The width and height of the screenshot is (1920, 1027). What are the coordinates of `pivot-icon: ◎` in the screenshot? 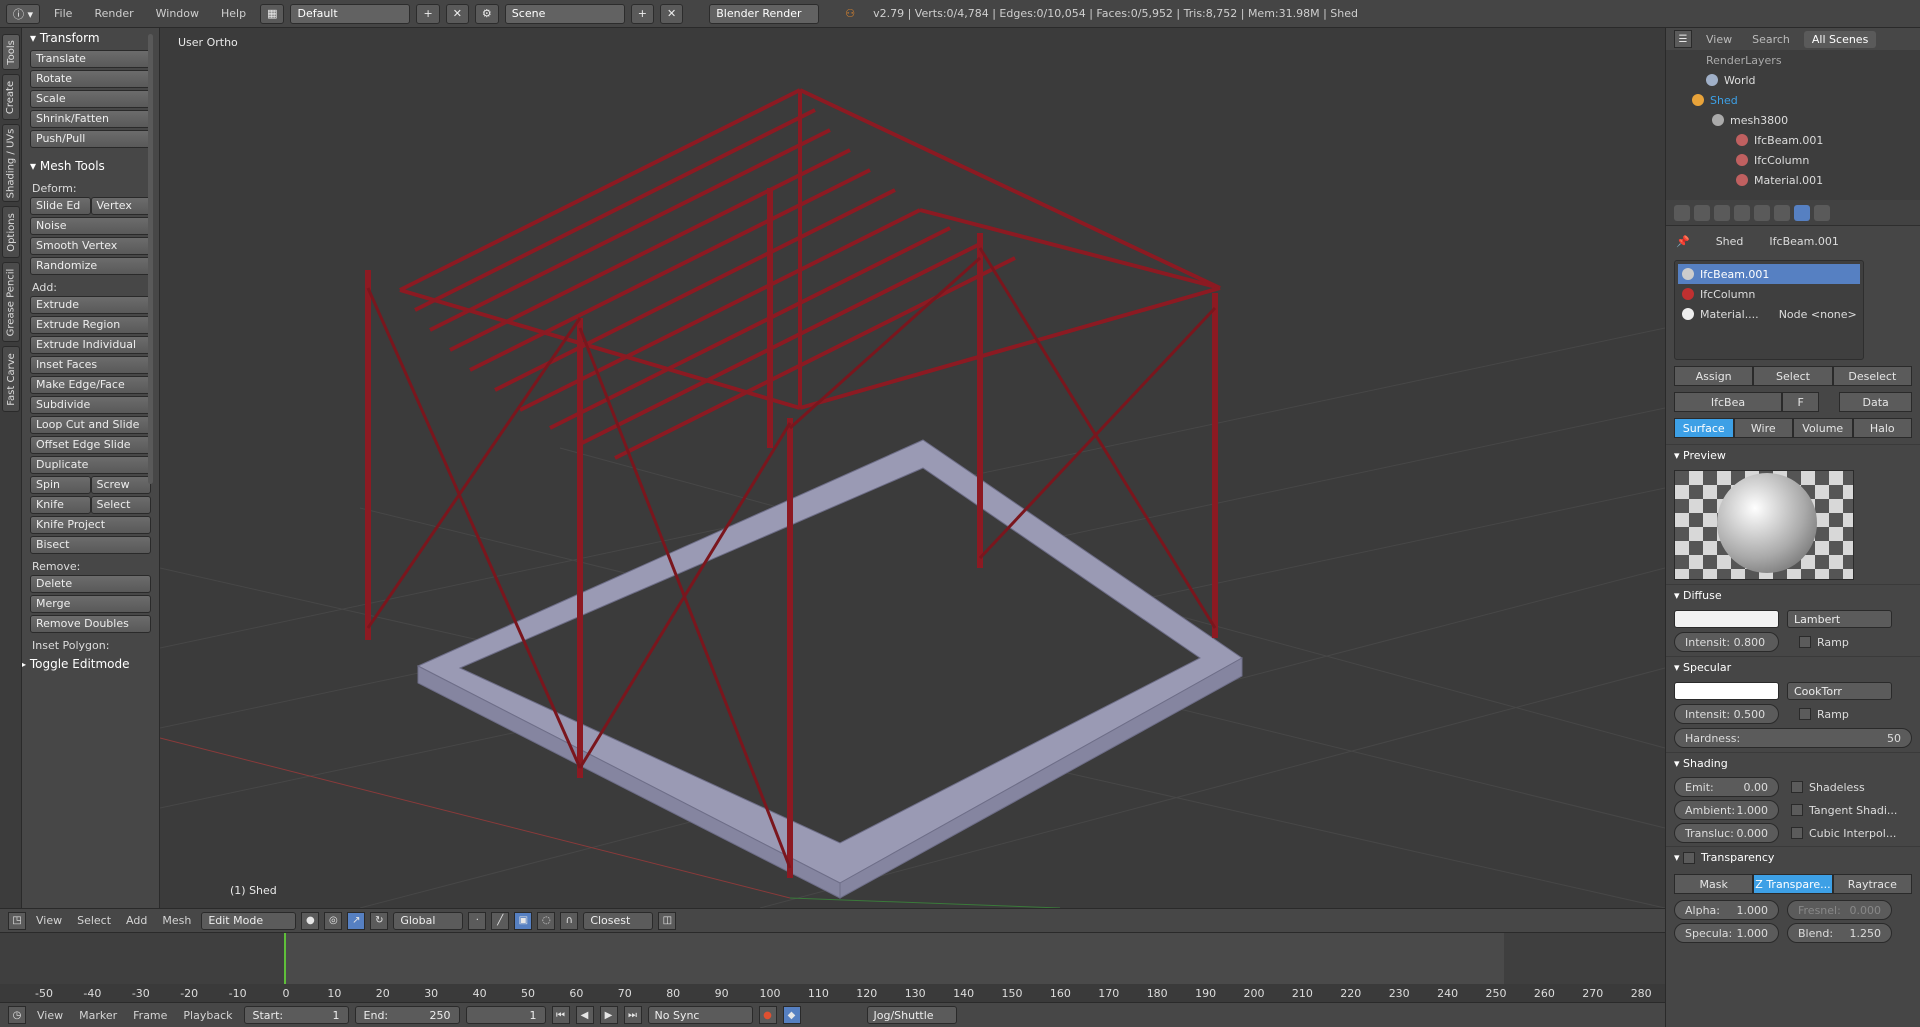 It's located at (333, 920).